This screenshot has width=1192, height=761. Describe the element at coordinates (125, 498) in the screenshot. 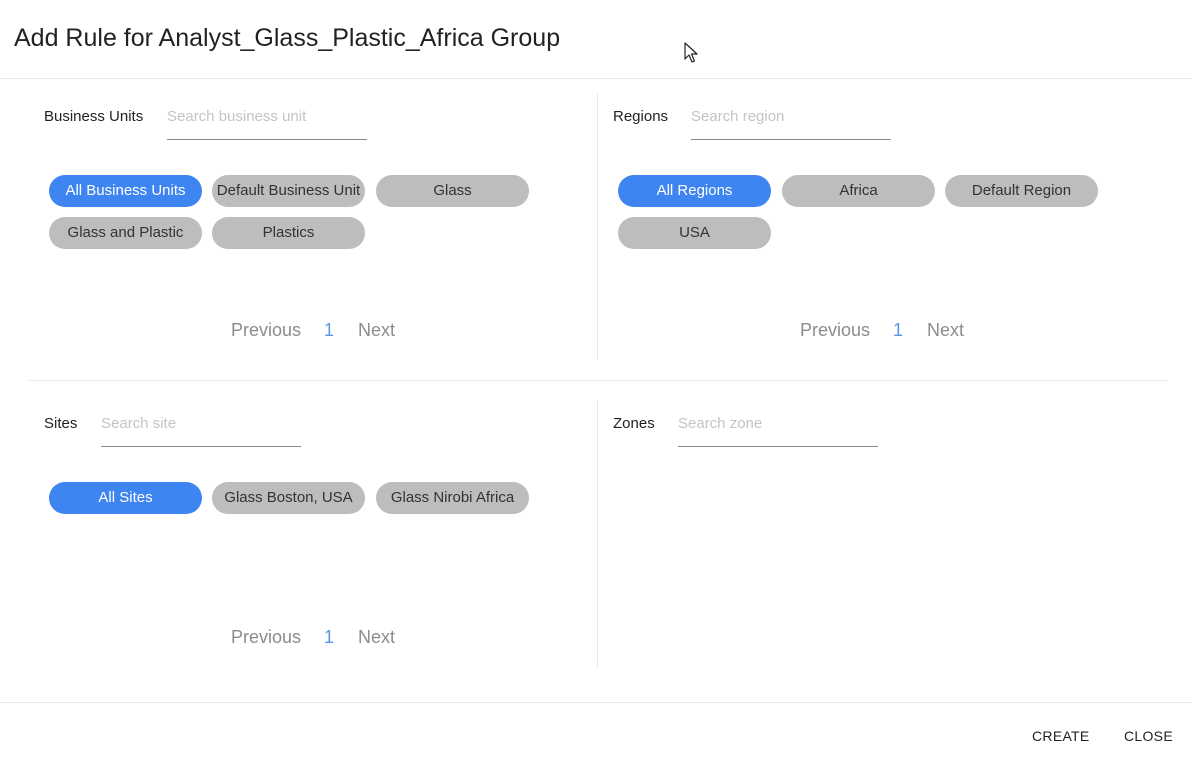

I see `chip-all-sites: All Sites` at that location.